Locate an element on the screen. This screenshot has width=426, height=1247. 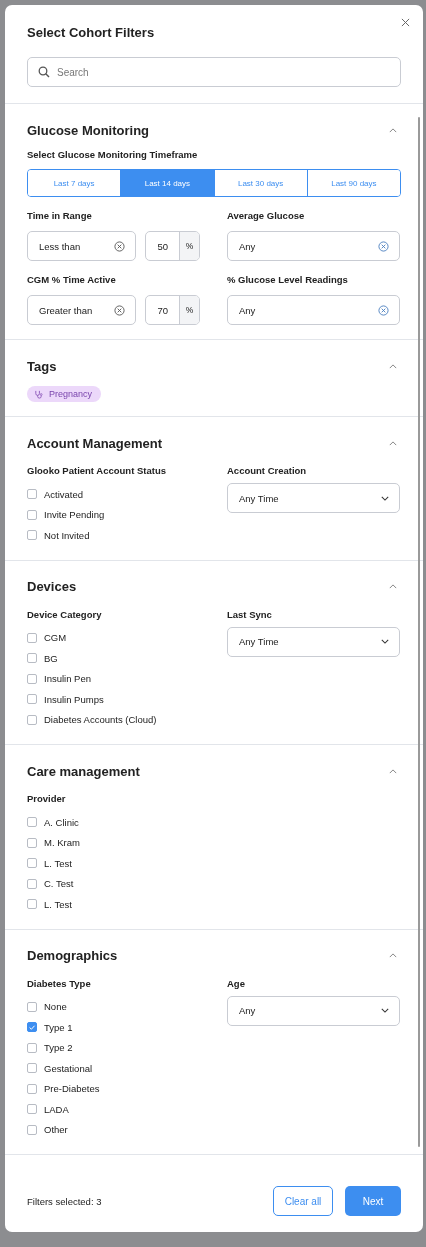
field-label: Average Glucose is located at coordinates (266, 216).